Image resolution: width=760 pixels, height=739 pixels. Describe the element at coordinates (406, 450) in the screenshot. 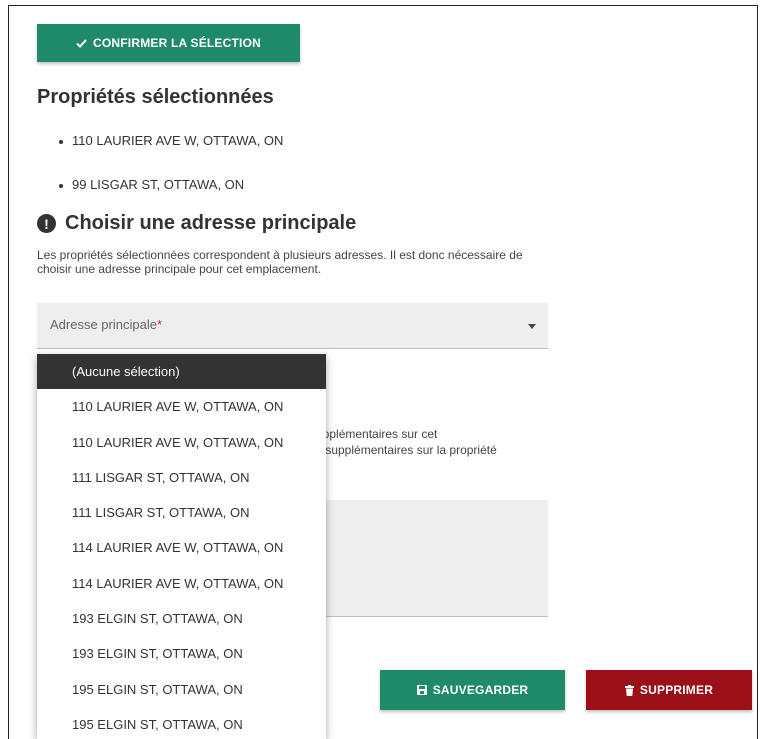

I see `additional-info-line-2: s supplémentaires sur la propriété` at that location.